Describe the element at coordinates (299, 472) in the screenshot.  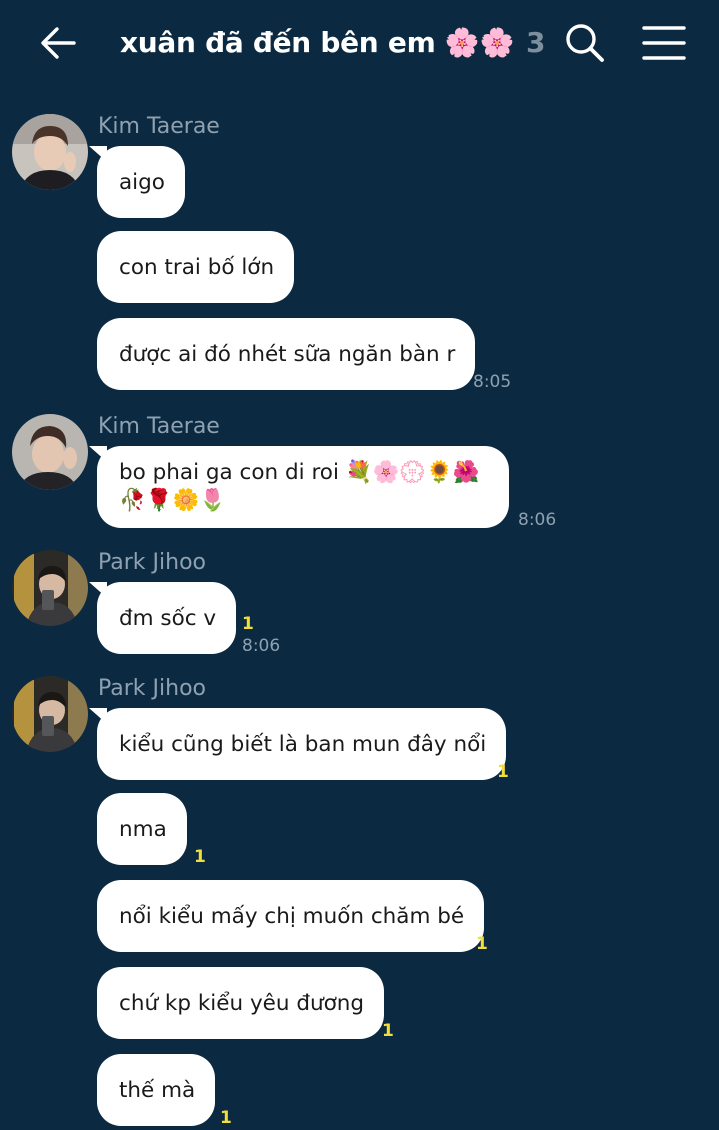
I see `message-text: bo phai ga con di roi 💐🌸💮🌻🌺` at that location.